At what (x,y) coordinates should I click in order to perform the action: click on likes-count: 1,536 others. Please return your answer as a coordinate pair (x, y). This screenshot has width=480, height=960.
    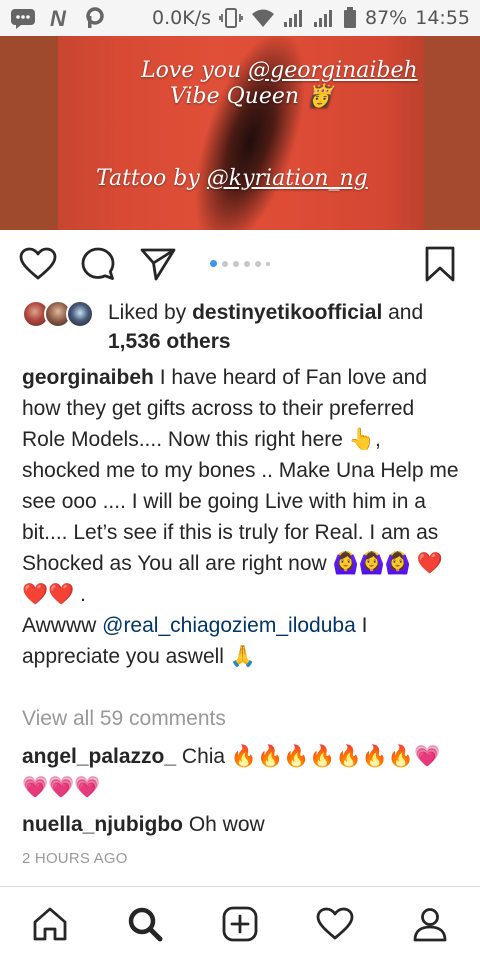
    Looking at the image, I should click on (169, 341).